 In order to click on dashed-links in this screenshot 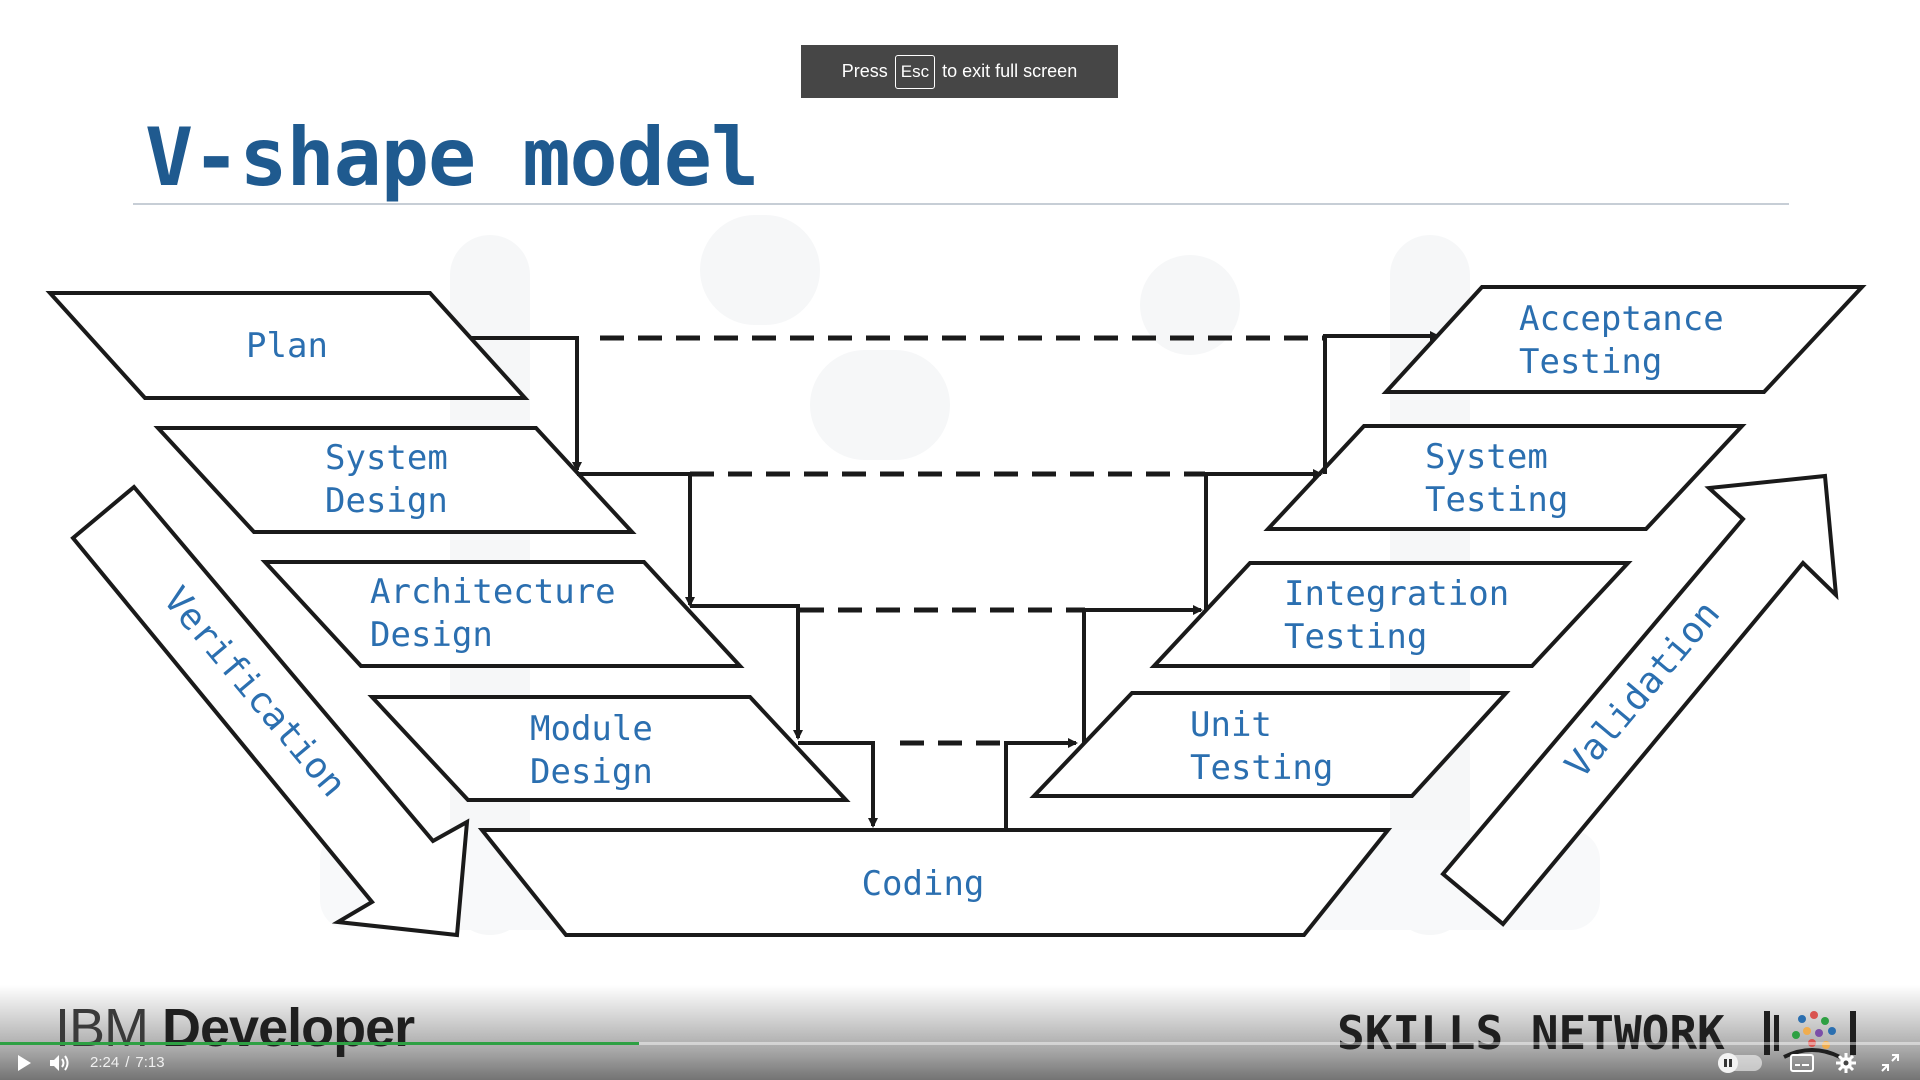, I will do `click(962, 540)`.